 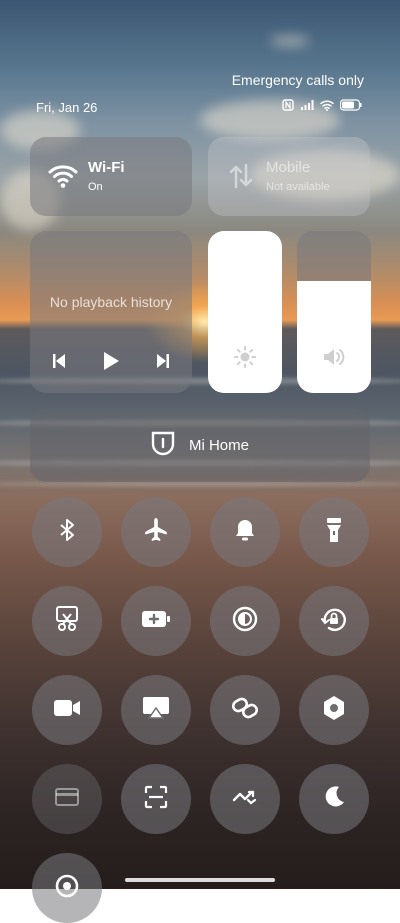 I want to click on emergency-calls-text: Emergency calls only, so click(x=297, y=80).